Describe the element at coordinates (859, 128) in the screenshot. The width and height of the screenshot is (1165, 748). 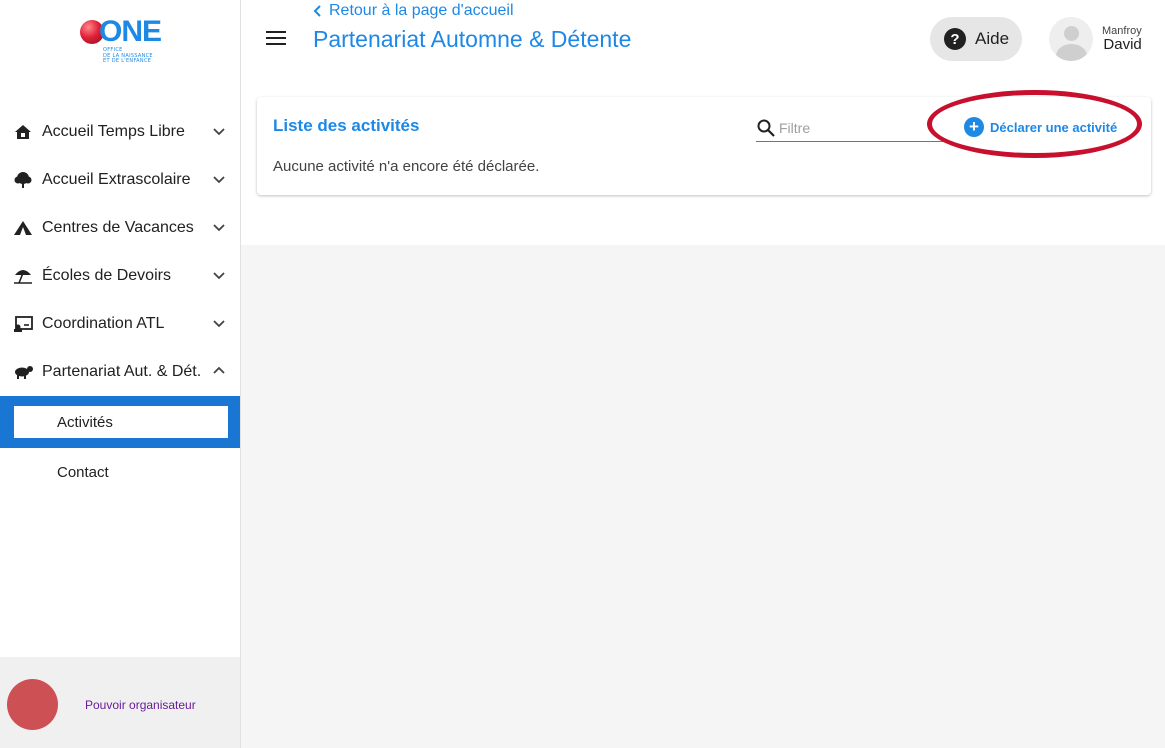
I see `filter-input` at that location.